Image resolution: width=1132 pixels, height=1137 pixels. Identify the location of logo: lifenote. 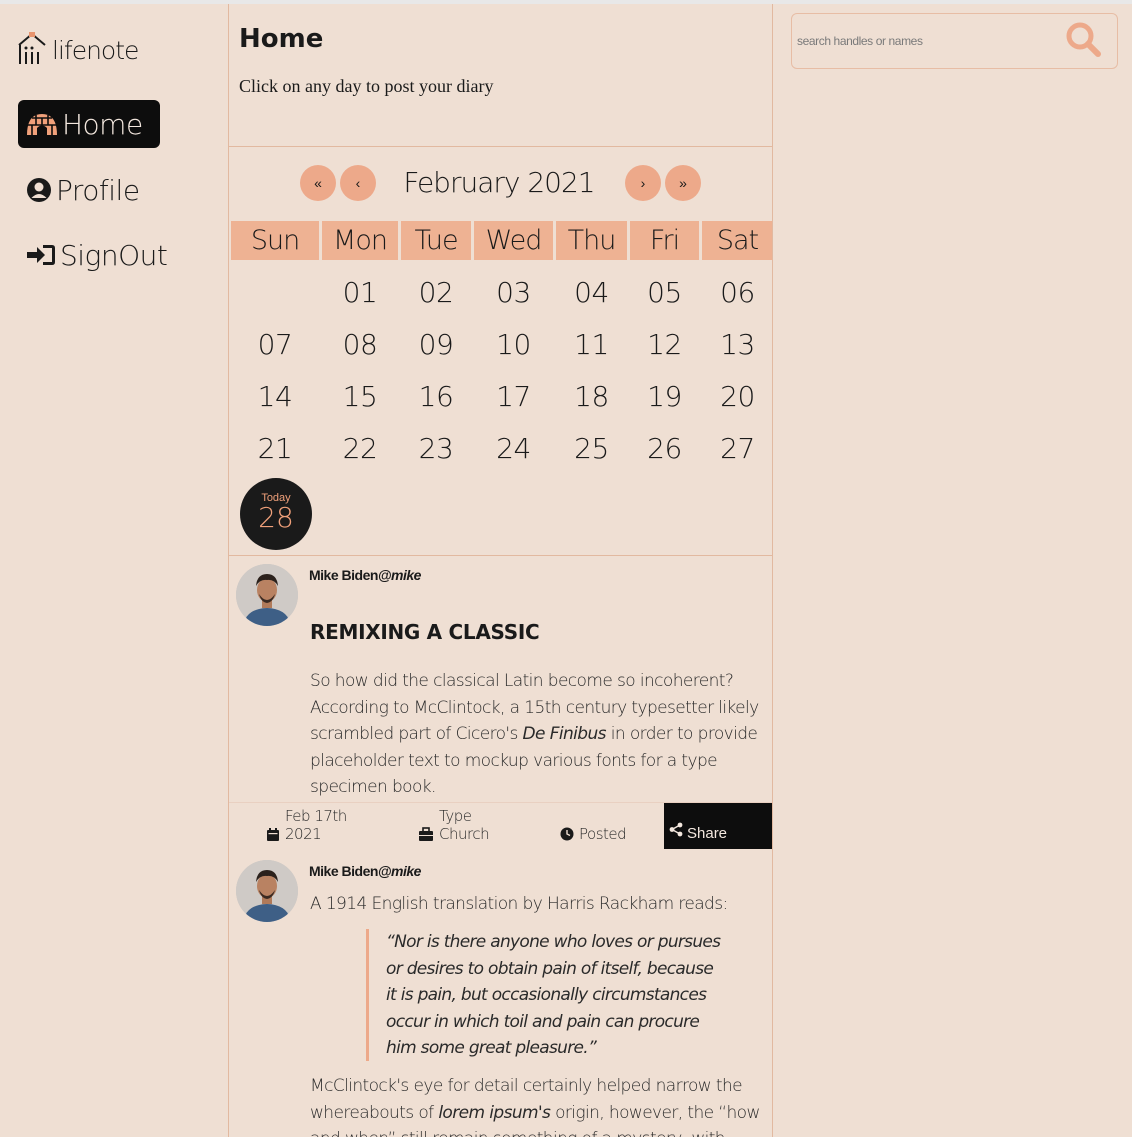
(77, 50).